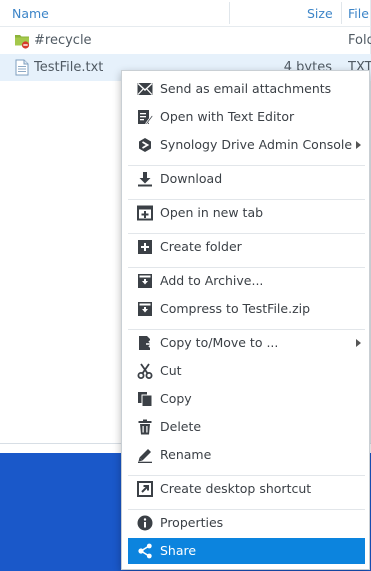 This screenshot has width=371, height=571. I want to click on text-file-icon, so click(22, 67).